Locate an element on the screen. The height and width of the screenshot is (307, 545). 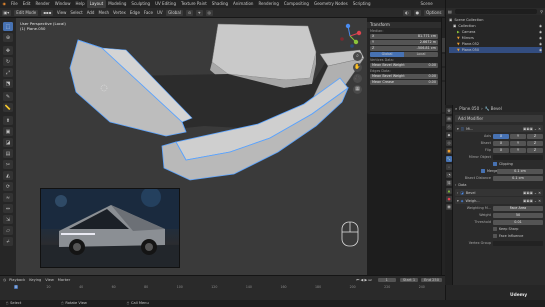
extrude-tool-icon: ⬆ is located at coordinates (8, 120).